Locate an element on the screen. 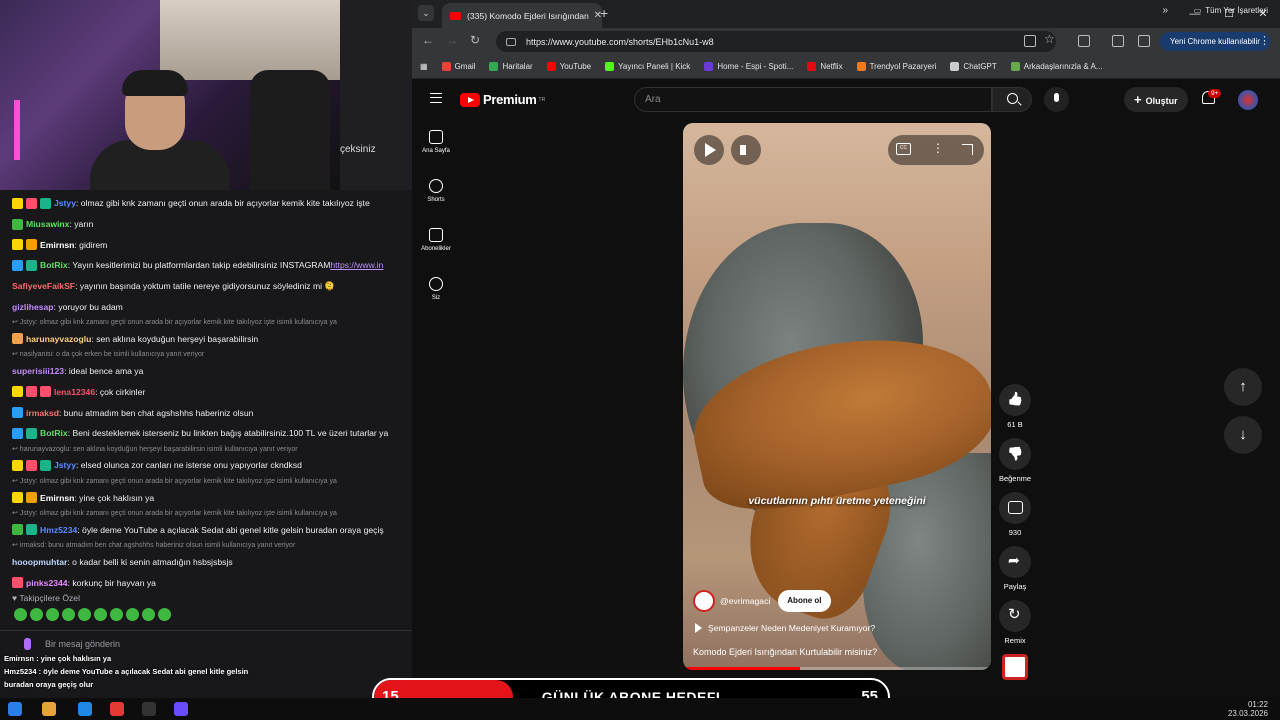 Image resolution: width=1280 pixels, height=720 pixels. chat-username: Miusawinx is located at coordinates (47, 224).